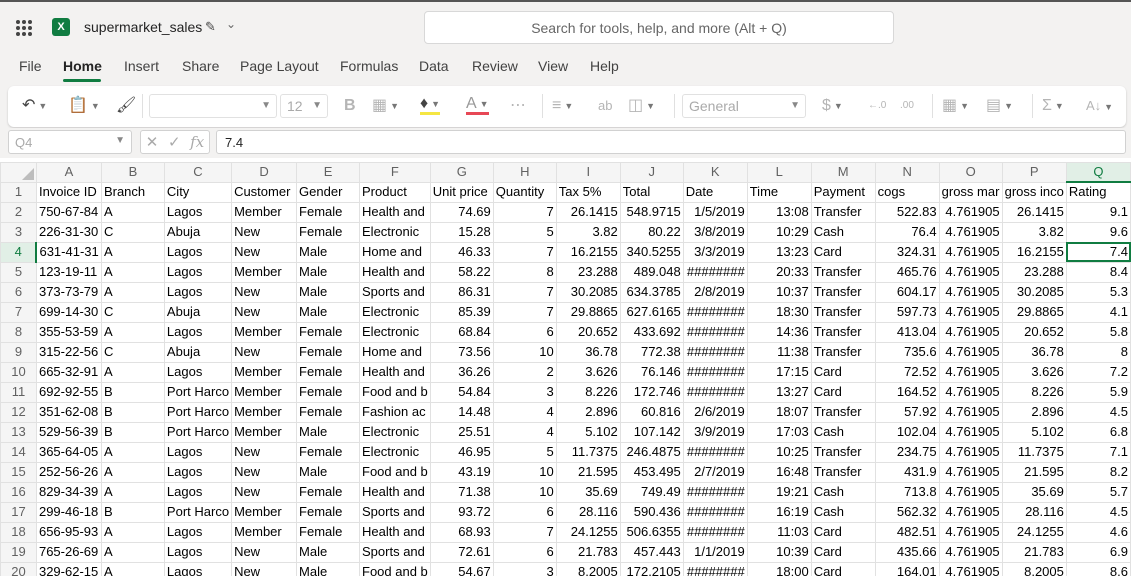 This screenshot has width=1131, height=576. Describe the element at coordinates (715, 252) in the screenshot. I see `cell: 3/3/2019` at that location.